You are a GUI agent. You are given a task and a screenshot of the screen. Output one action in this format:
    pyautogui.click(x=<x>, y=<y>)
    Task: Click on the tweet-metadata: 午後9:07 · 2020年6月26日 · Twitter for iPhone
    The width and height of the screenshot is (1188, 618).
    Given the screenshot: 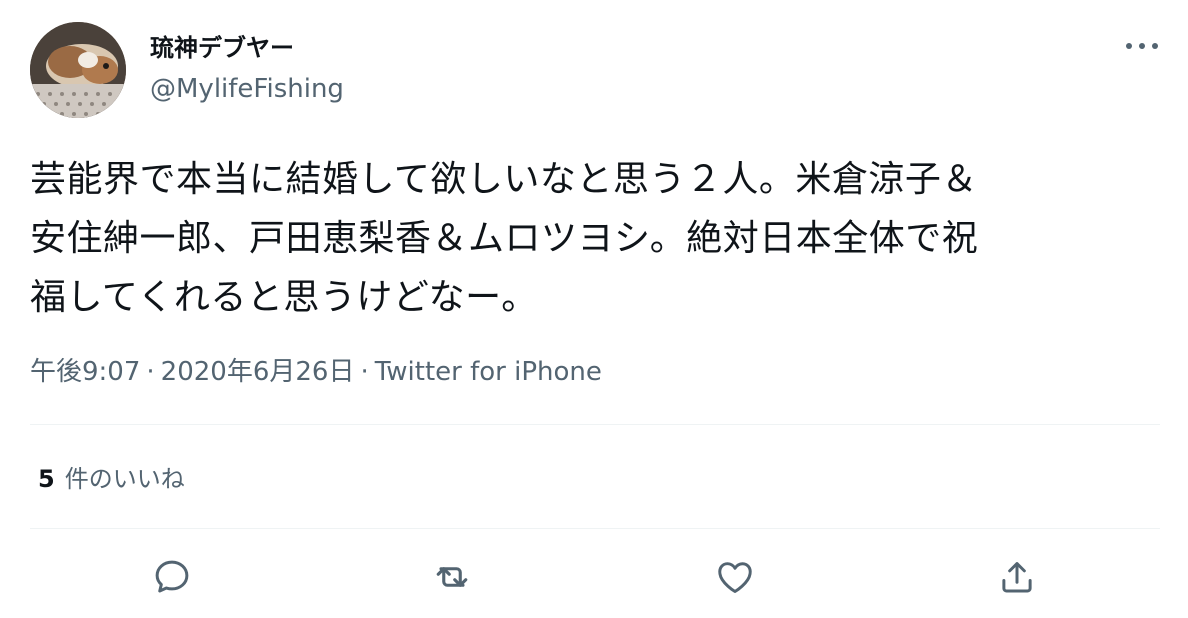 What is the action you would take?
    pyautogui.click(x=316, y=372)
    